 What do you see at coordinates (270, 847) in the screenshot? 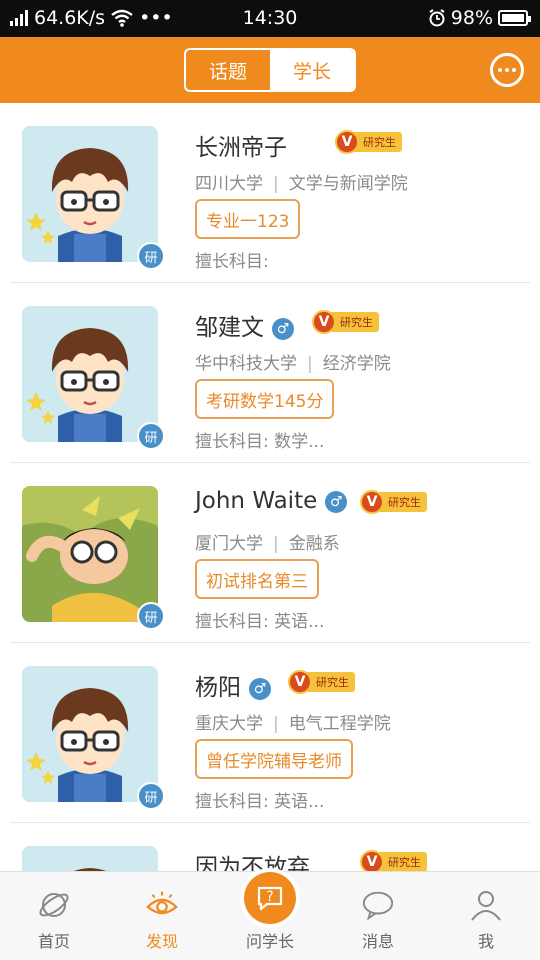
I see `list-item: 因为不放弃 V 研究生` at bounding box center [270, 847].